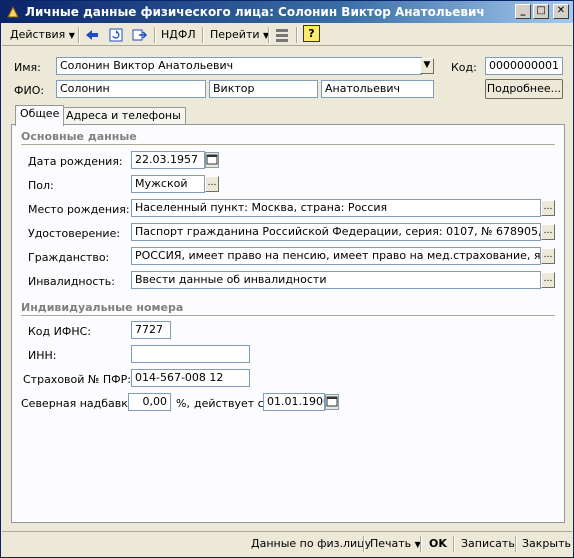 The height and width of the screenshot is (558, 574). I want to click on disability-label: Инвалидность:, so click(71, 281).